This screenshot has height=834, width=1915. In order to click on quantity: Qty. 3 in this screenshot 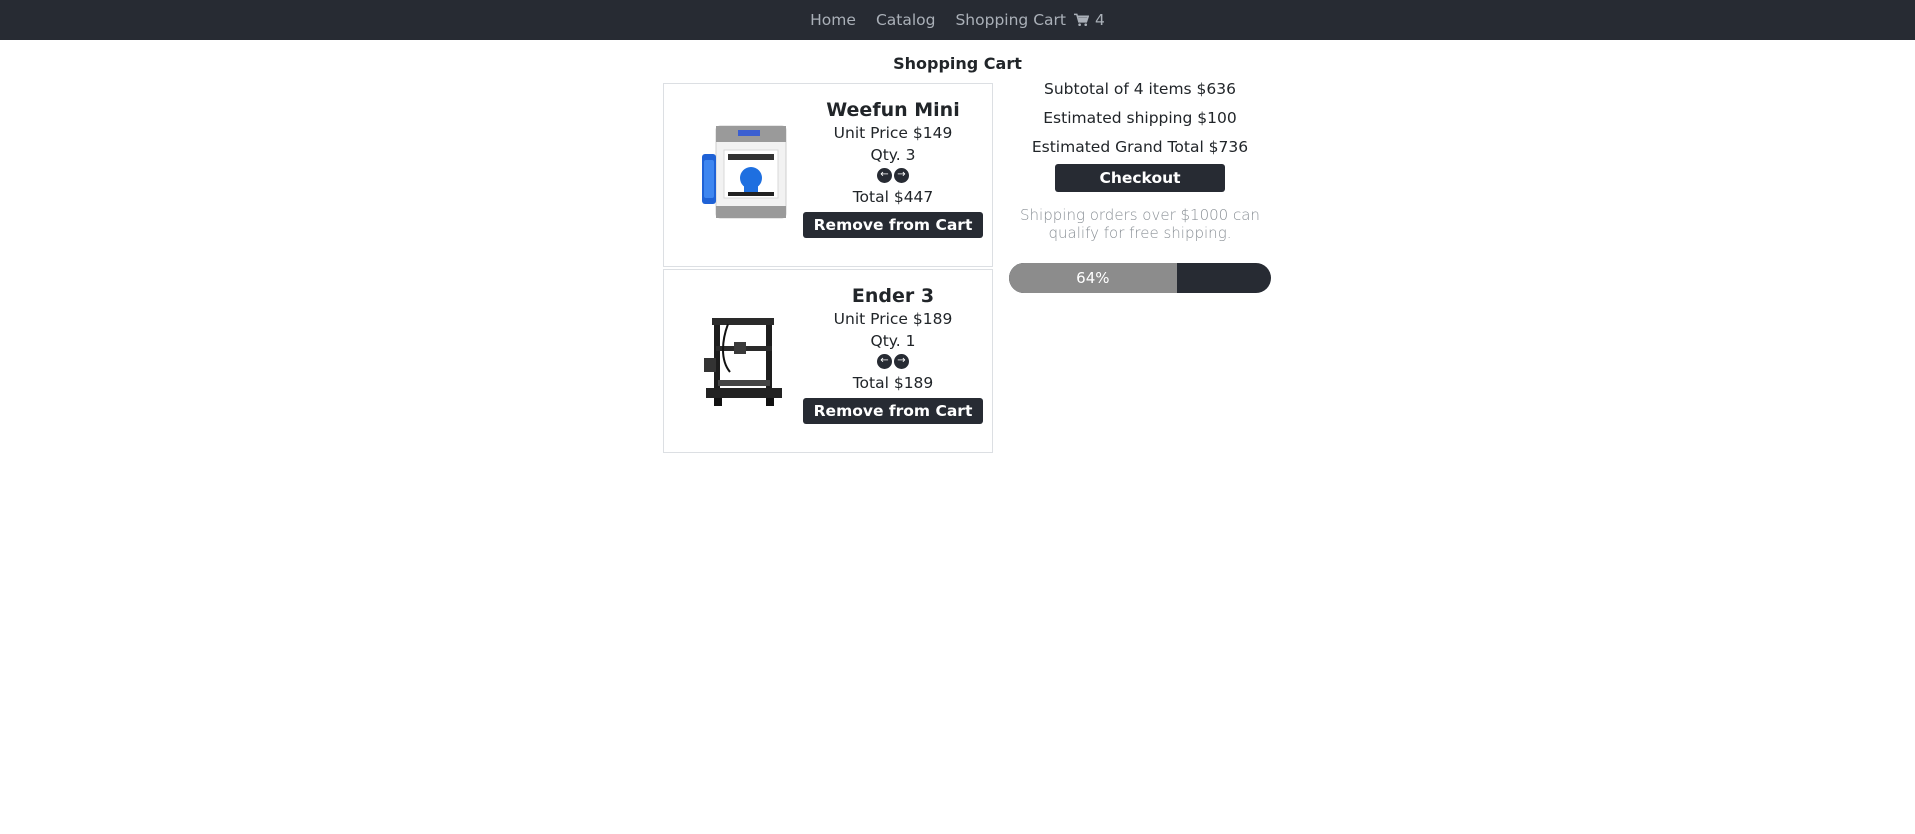, I will do `click(893, 155)`.